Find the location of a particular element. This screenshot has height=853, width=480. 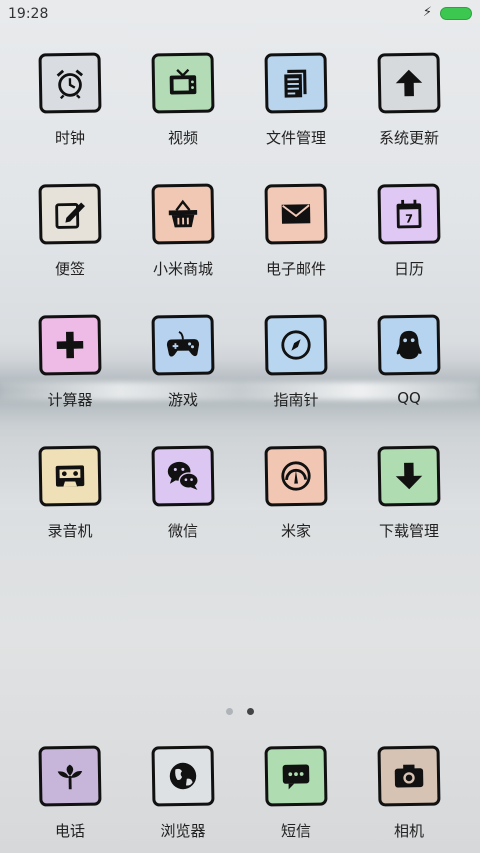

app-label: 指南针 is located at coordinates (296, 400).